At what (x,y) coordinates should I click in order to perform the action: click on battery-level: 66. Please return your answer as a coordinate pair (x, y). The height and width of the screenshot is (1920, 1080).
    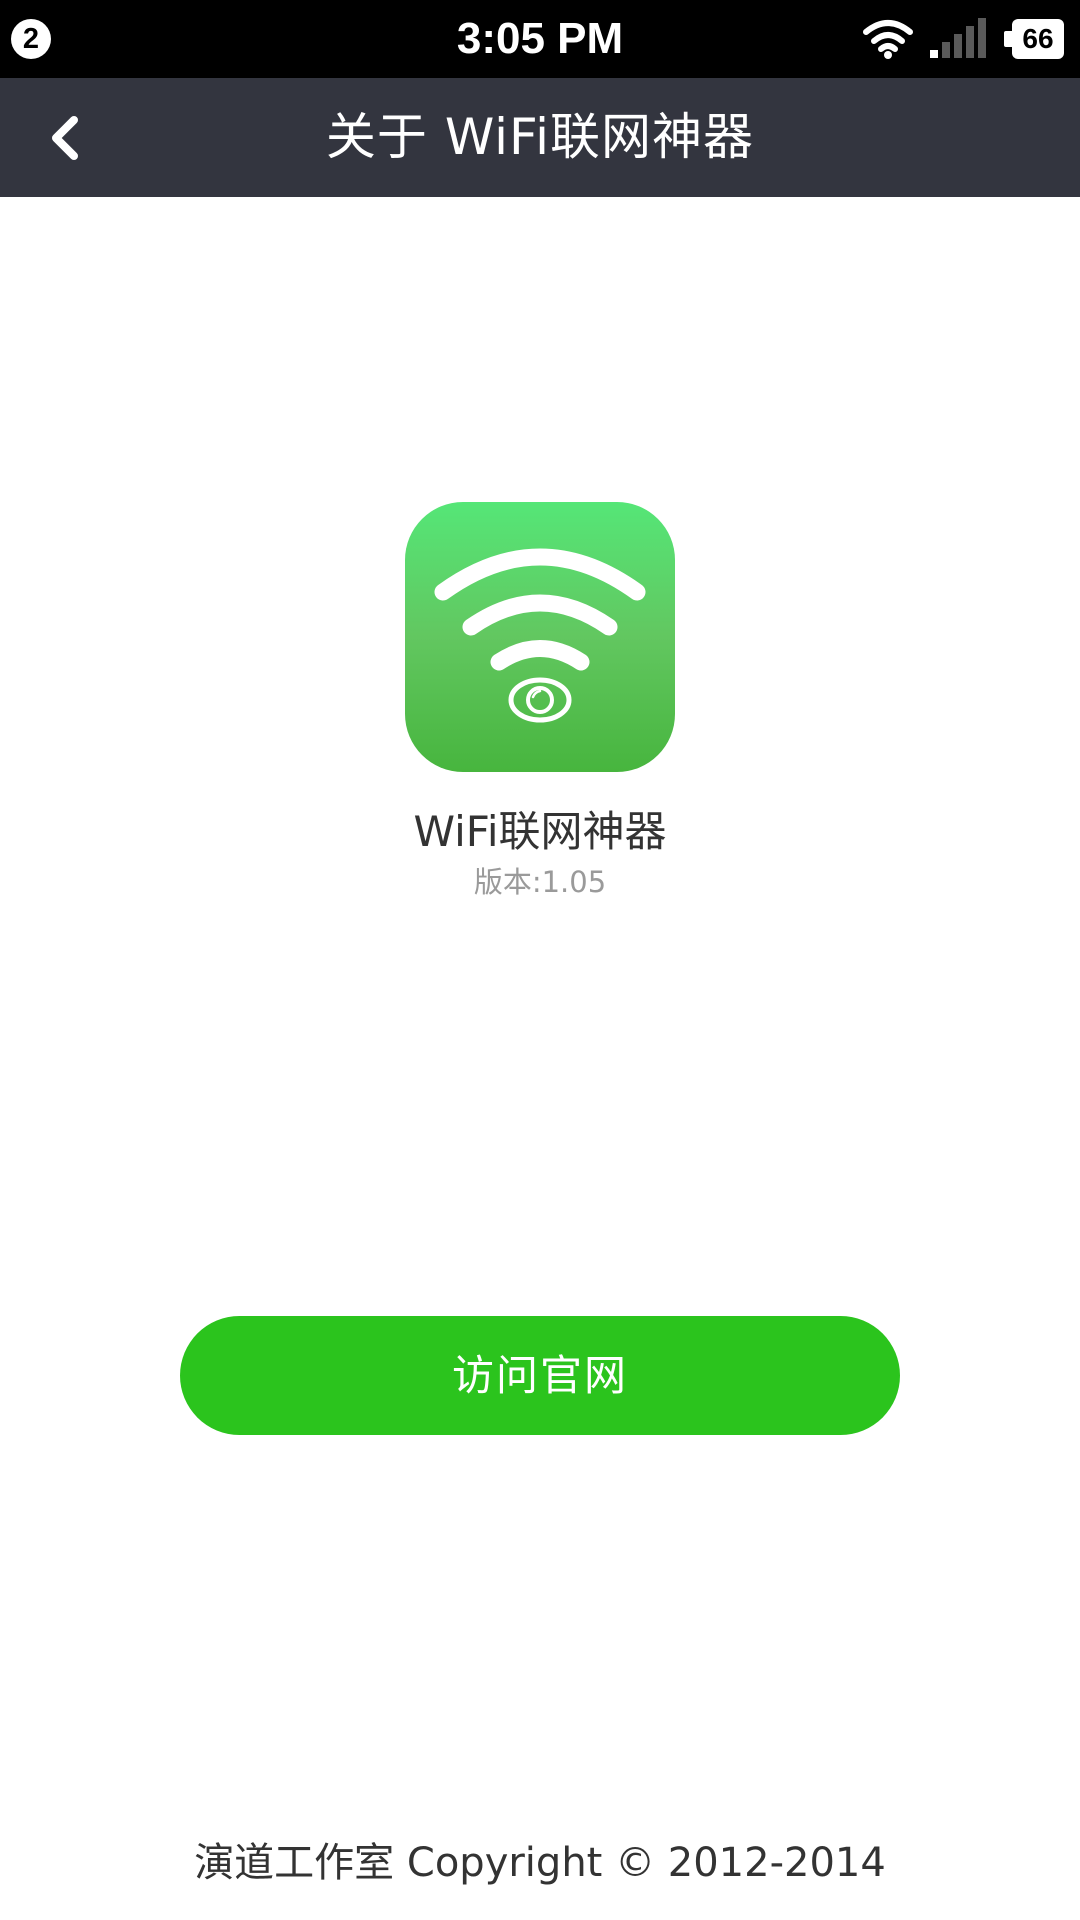
    Looking at the image, I should click on (1038, 39).